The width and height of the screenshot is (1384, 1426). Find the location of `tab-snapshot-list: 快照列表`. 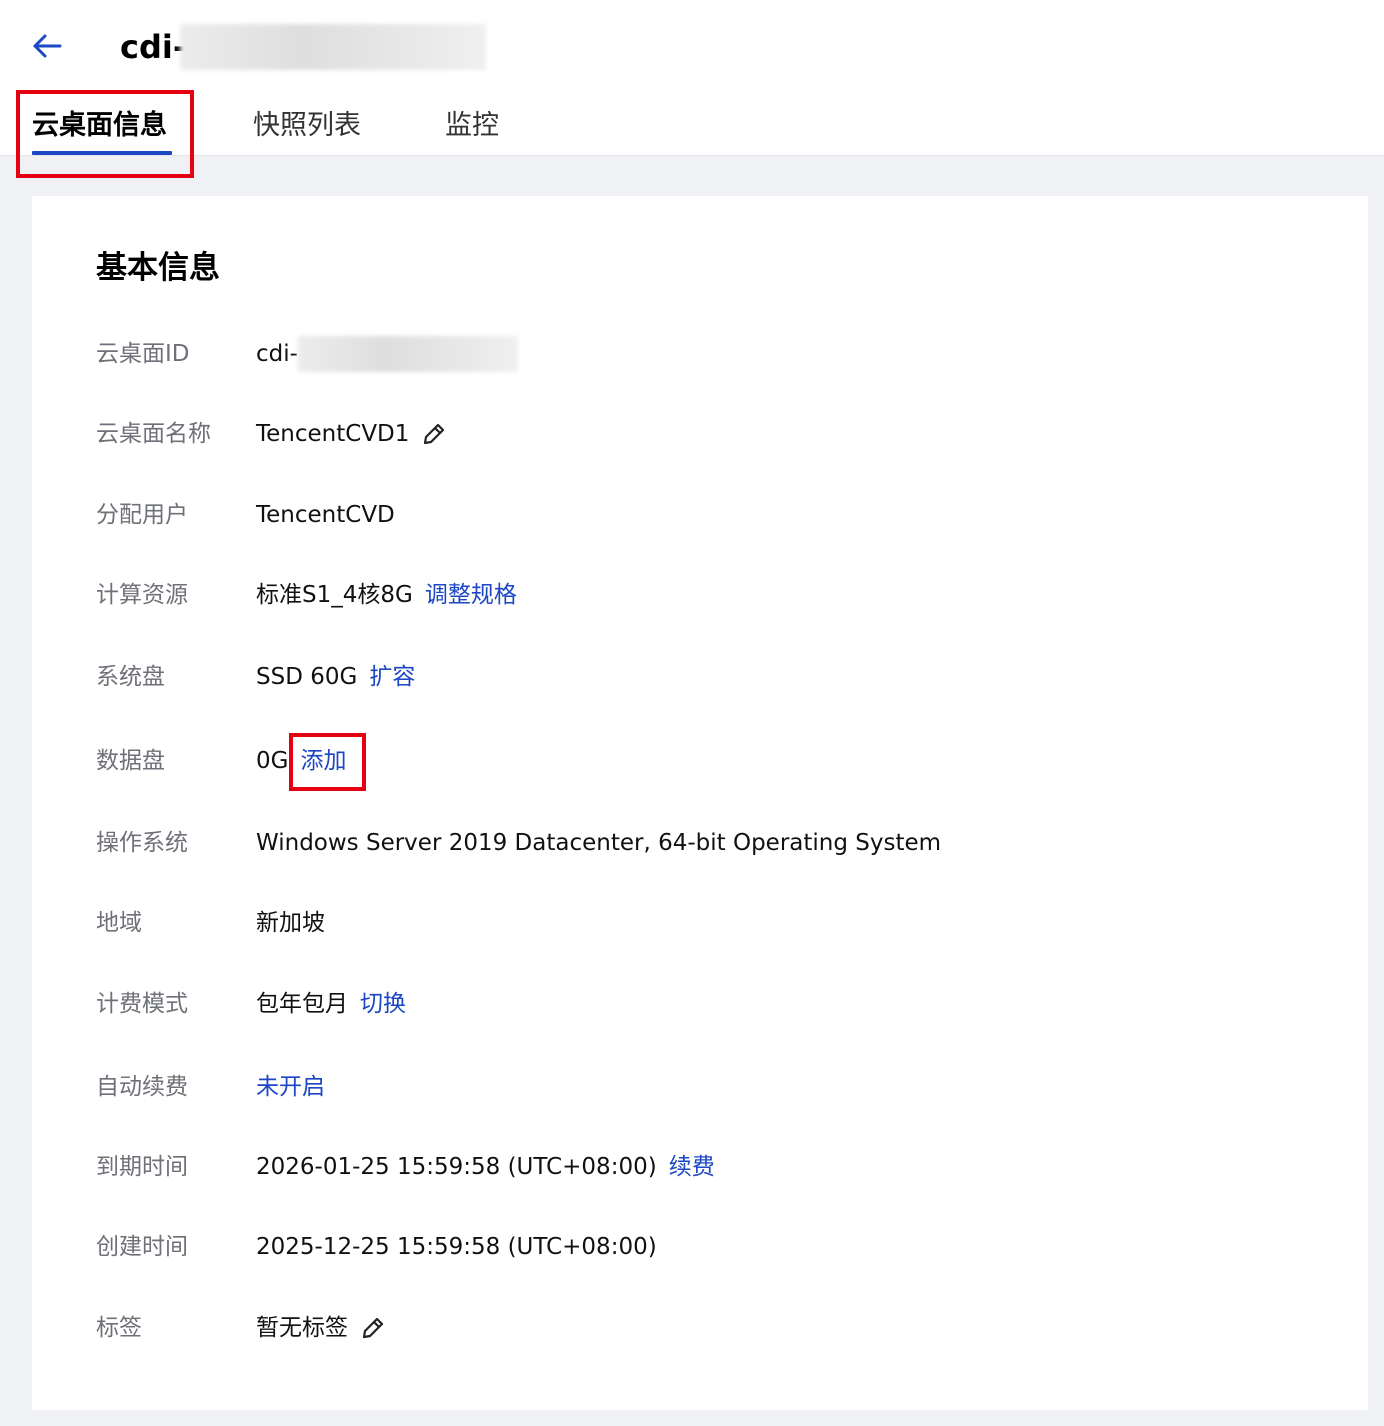

tab-snapshot-list: 快照列表 is located at coordinates (307, 126).